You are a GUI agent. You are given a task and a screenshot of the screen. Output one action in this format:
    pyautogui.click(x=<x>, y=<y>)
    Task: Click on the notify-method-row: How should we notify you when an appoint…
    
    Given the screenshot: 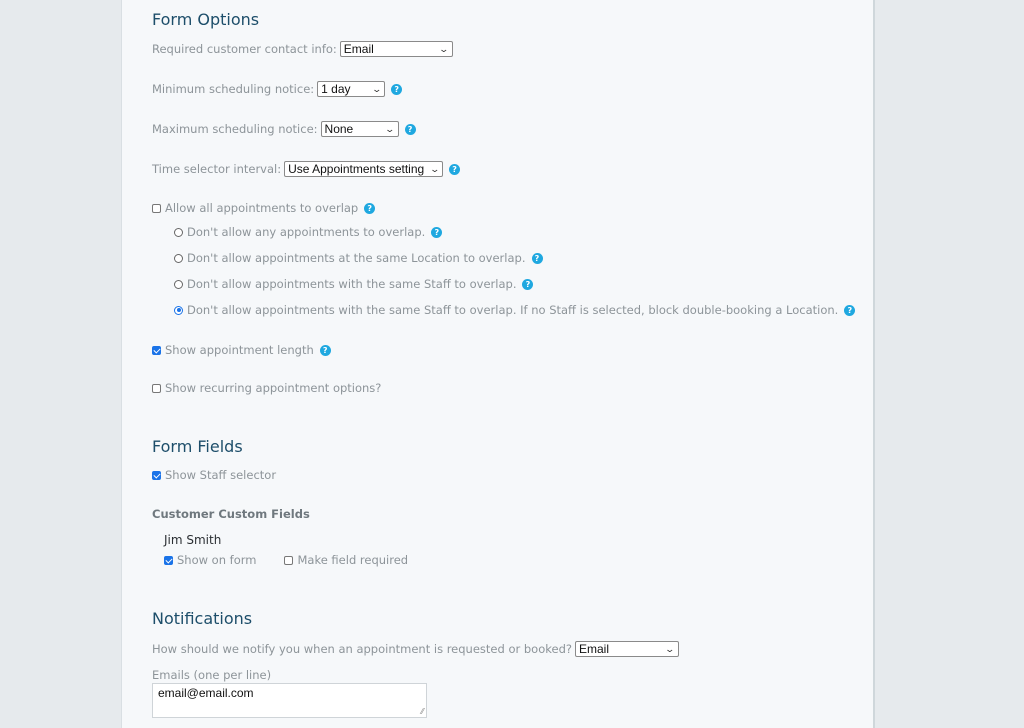 What is the action you would take?
    pyautogui.click(x=415, y=649)
    